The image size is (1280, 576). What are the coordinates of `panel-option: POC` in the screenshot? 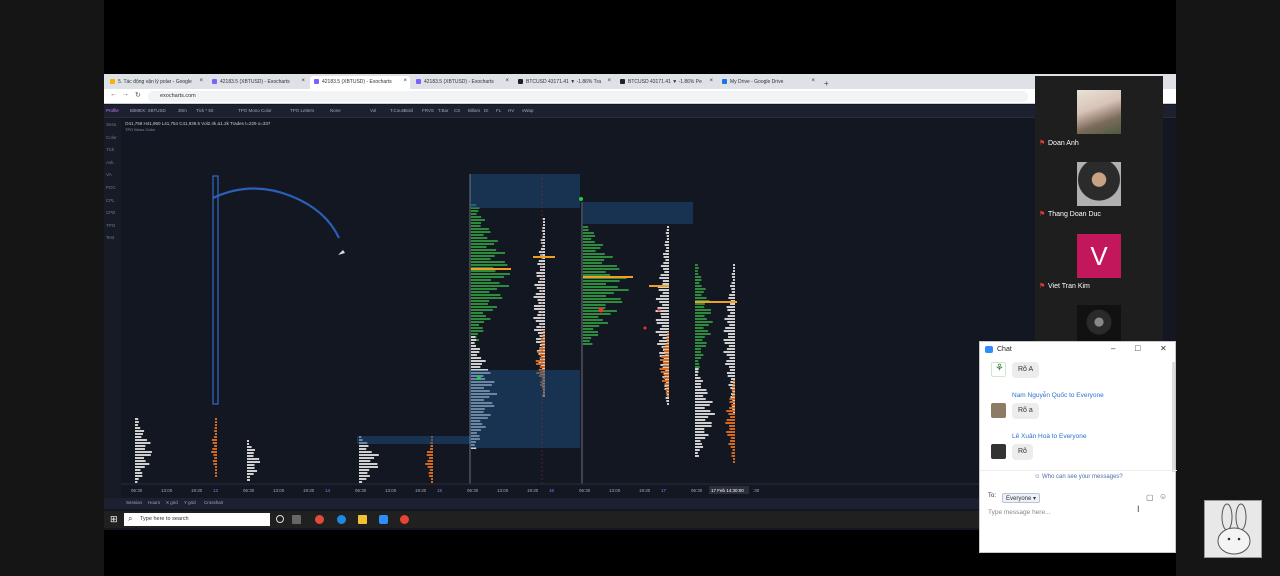 It's located at (111, 187).